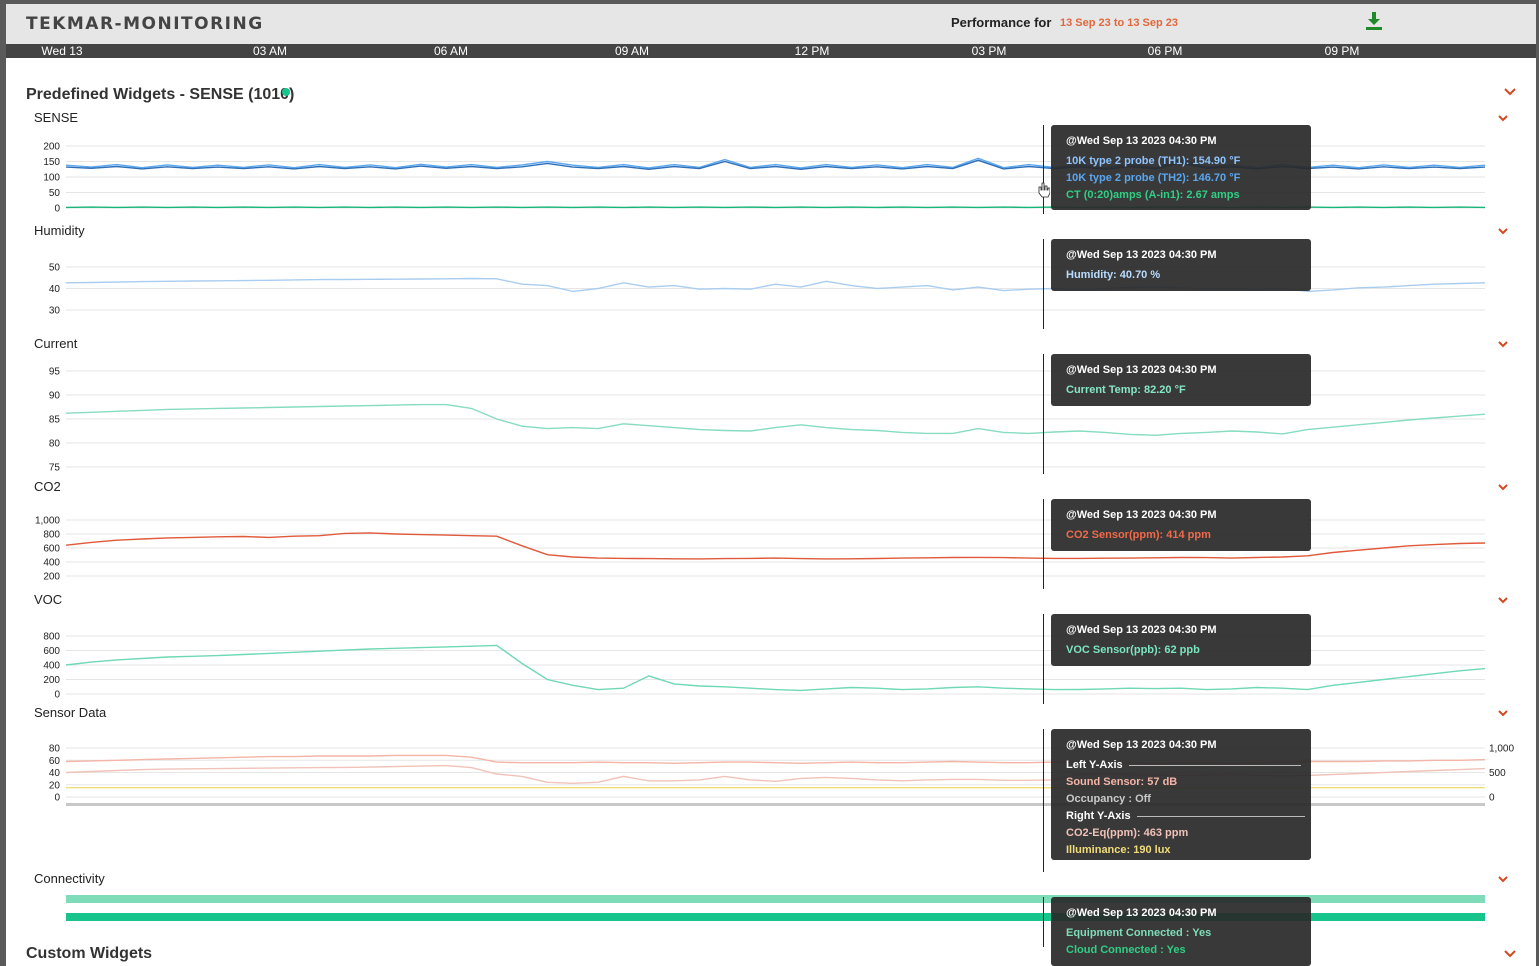 This screenshot has width=1539, height=966. I want to click on time-tick: 03 PM, so click(989, 51).